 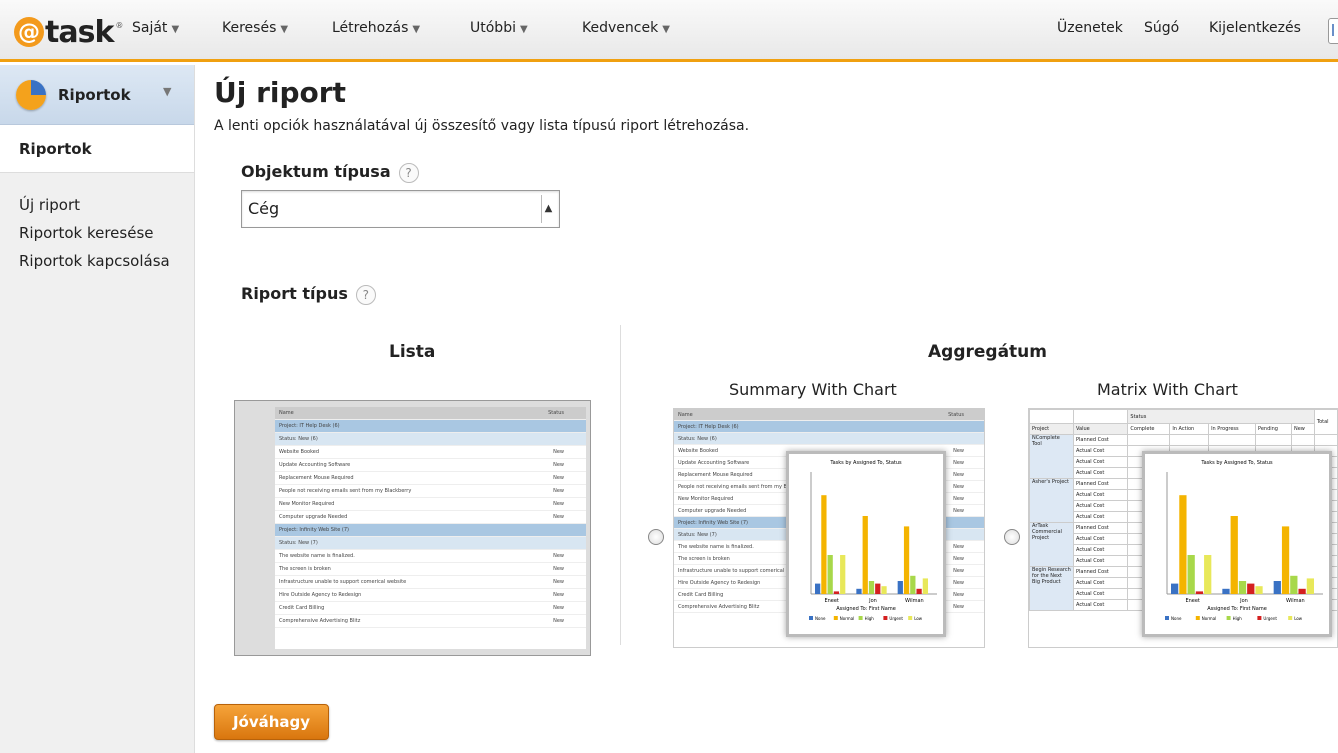 What do you see at coordinates (106, 205) in the screenshot?
I see `sidebar-item-new-report: Új riport` at bounding box center [106, 205].